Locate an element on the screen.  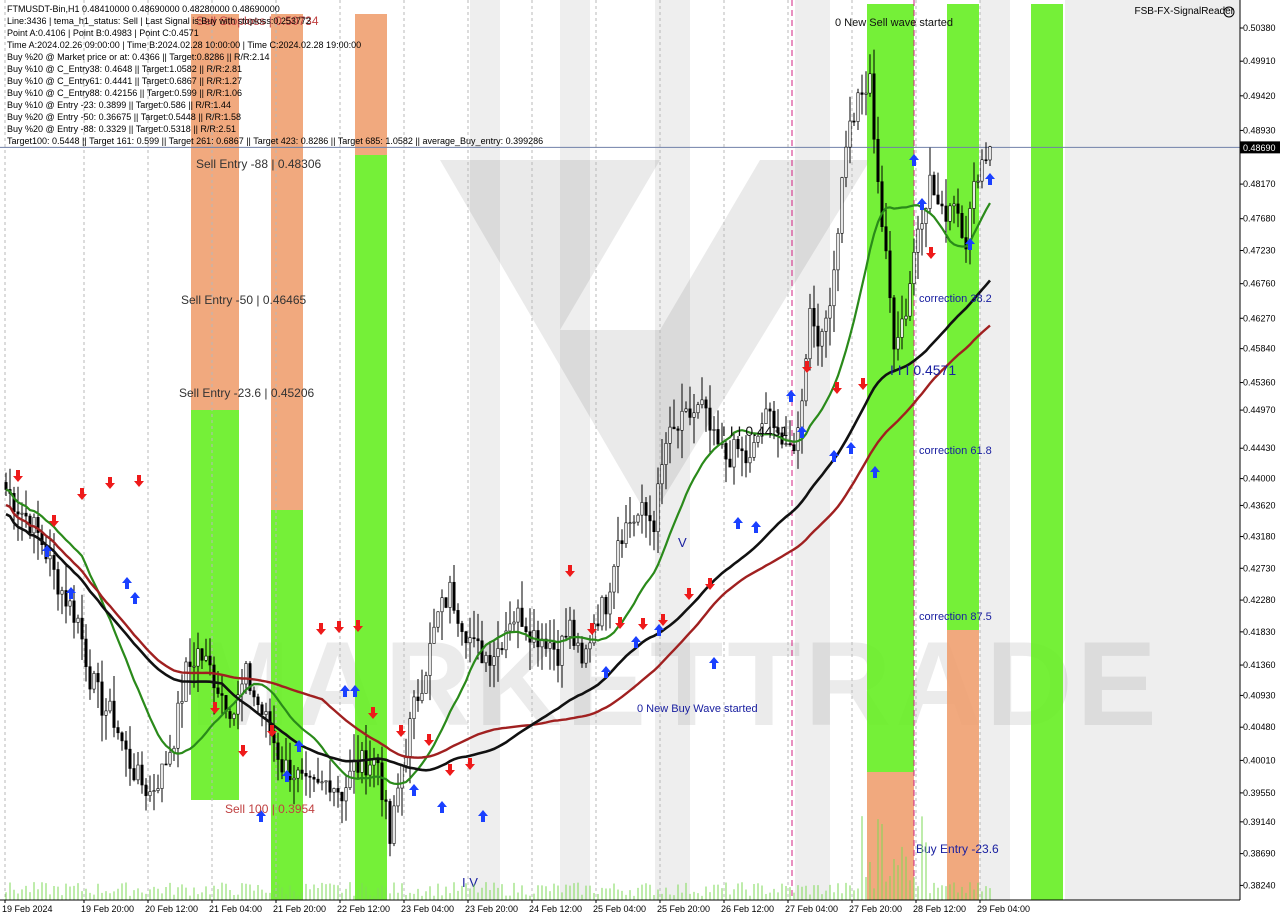
y-tick-label: 0.44970 is located at coordinates (1259, 410).